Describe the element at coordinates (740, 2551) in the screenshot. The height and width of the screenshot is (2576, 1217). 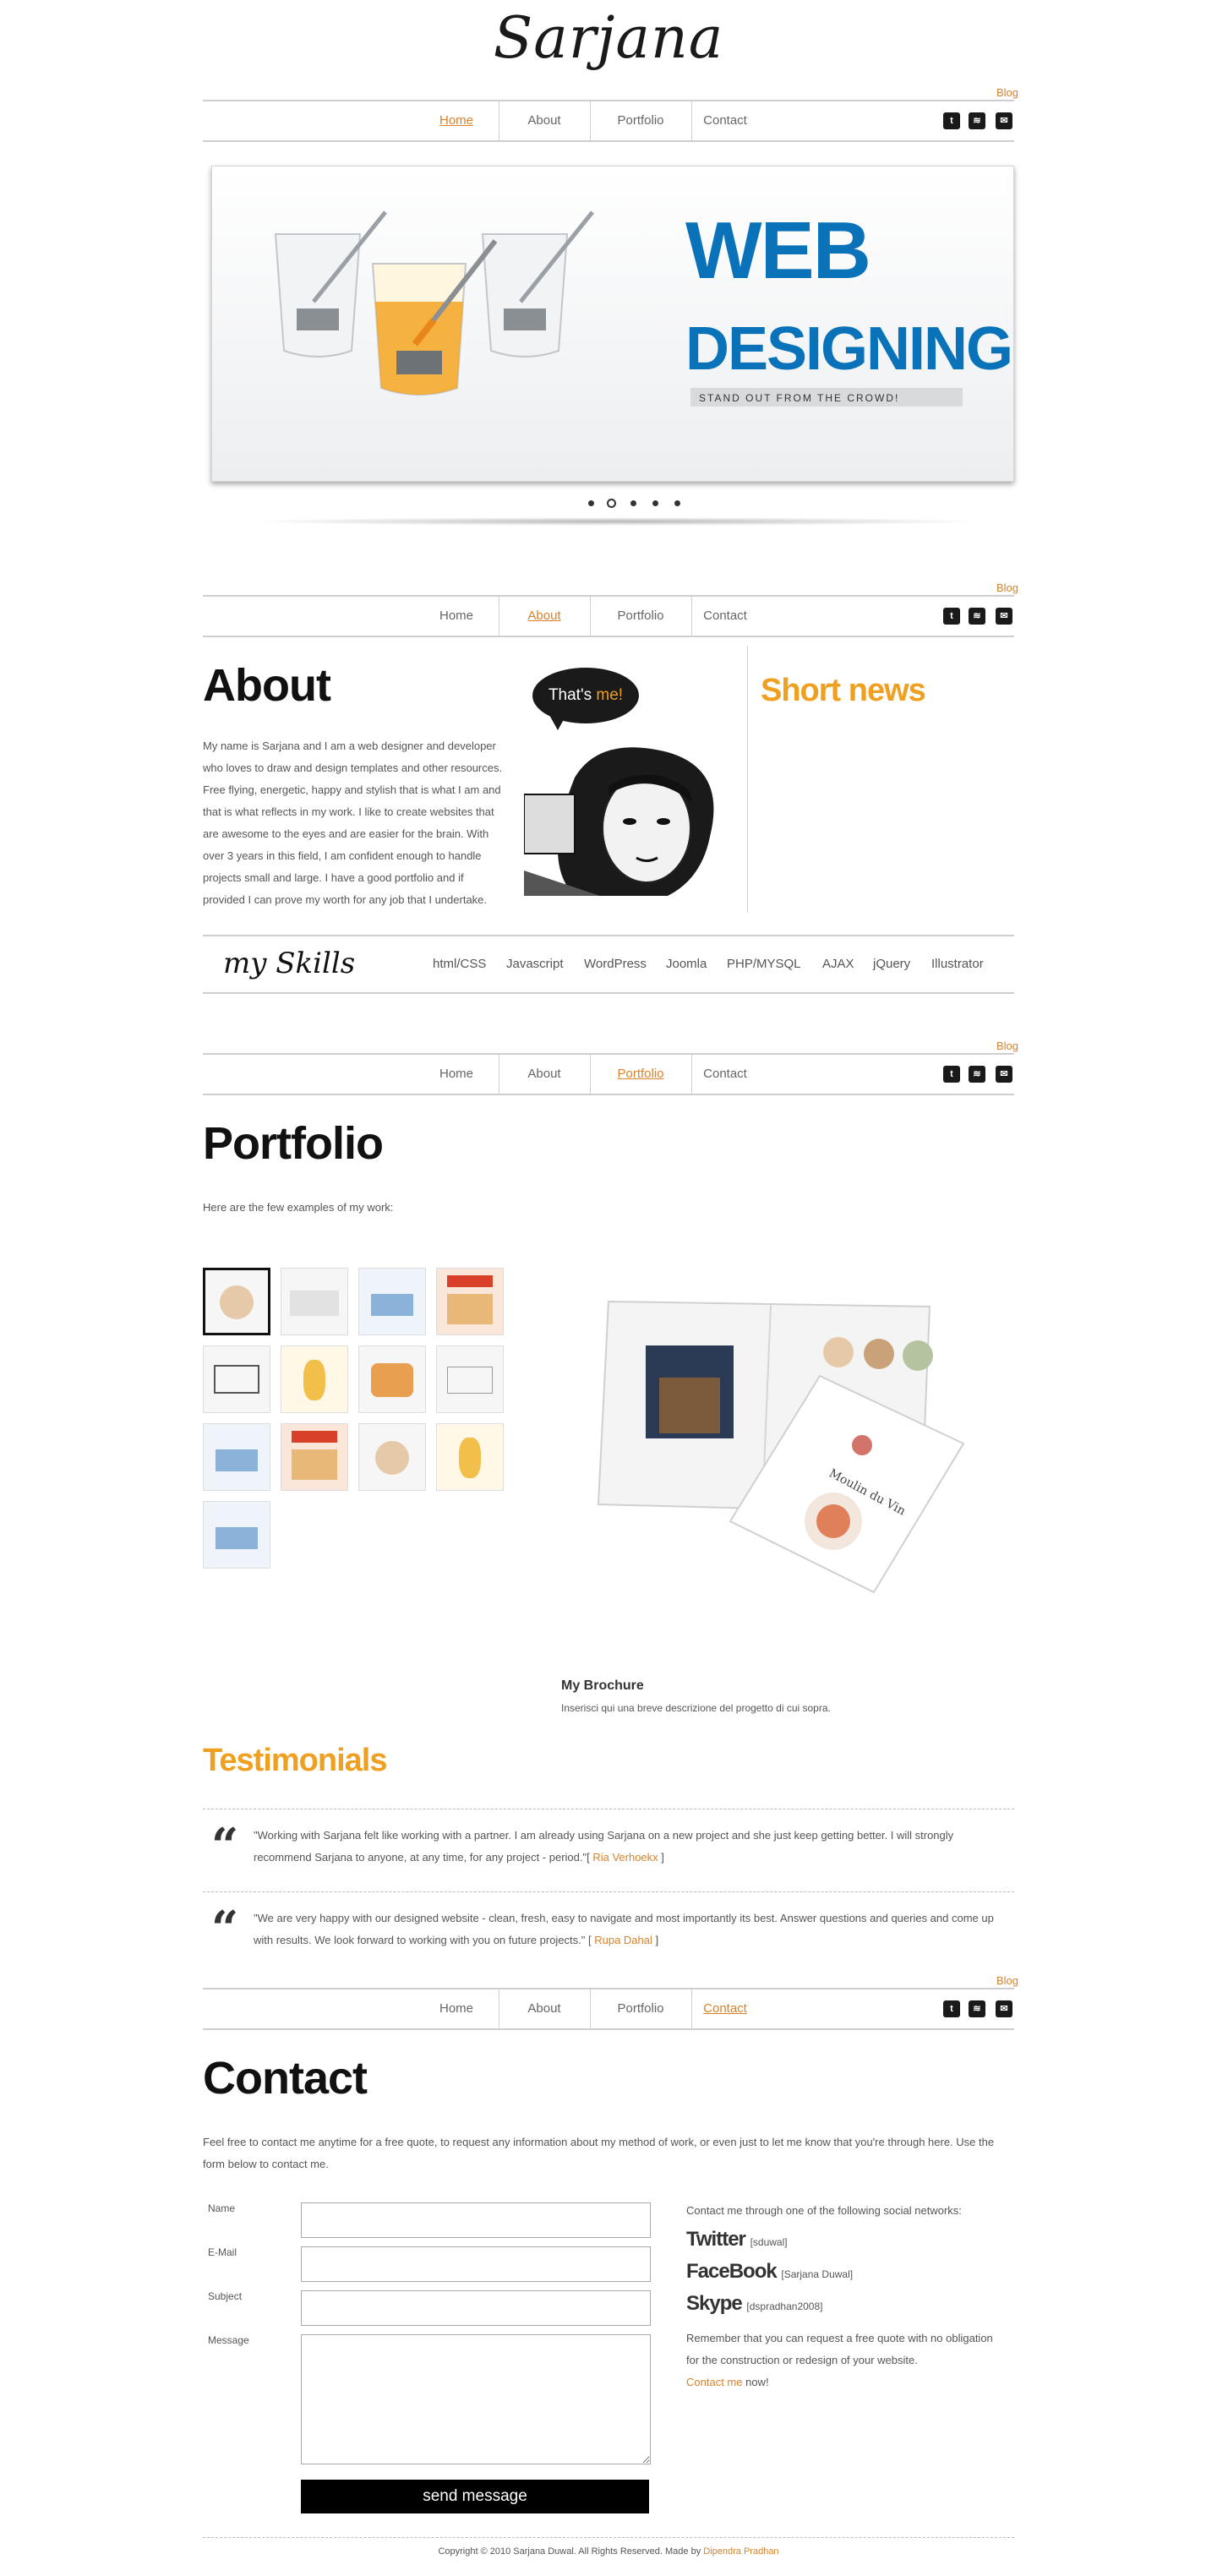
I see `footer-author-link: Dipendra Pradhan` at that location.